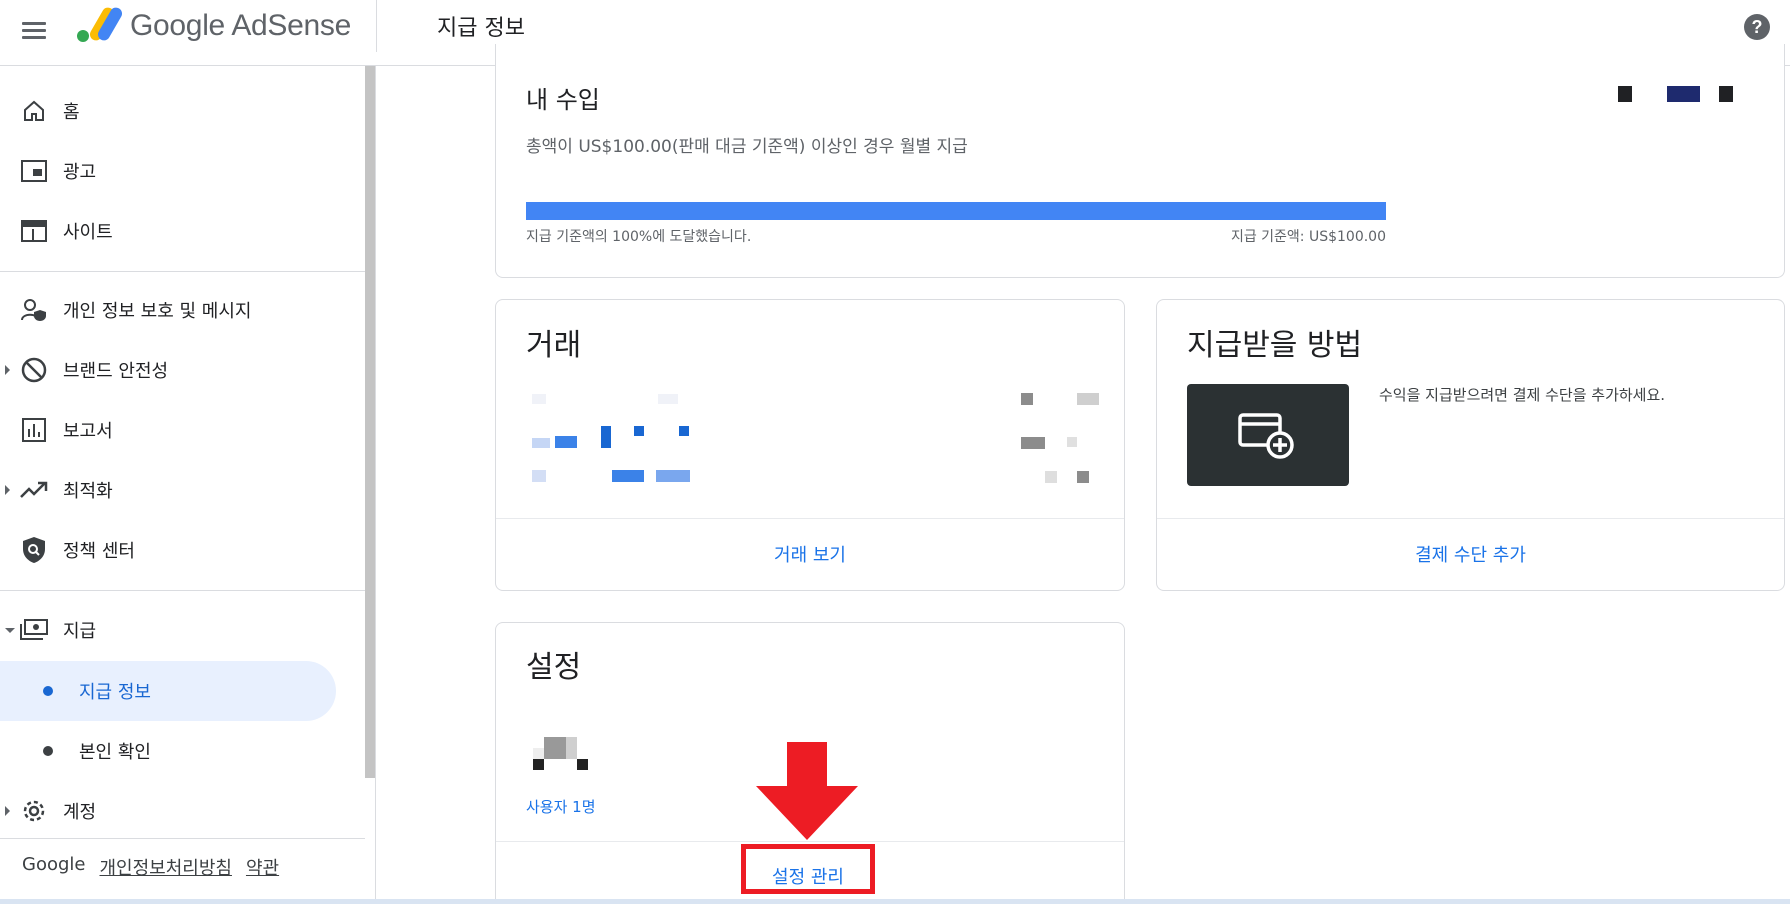 This screenshot has width=1790, height=904. Describe the element at coordinates (639, 237) in the screenshot. I see `progress-text: 지급 기준액의 100%에 도달했습니다.` at that location.